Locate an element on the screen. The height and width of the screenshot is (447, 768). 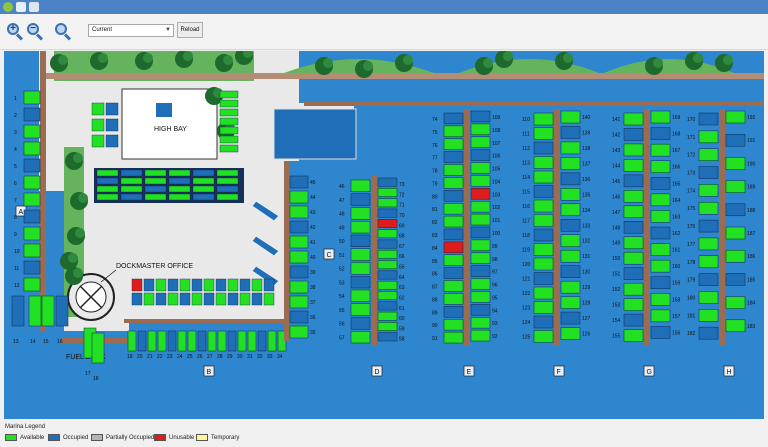
zoom-out-button: − is located at coordinates (35, 31).